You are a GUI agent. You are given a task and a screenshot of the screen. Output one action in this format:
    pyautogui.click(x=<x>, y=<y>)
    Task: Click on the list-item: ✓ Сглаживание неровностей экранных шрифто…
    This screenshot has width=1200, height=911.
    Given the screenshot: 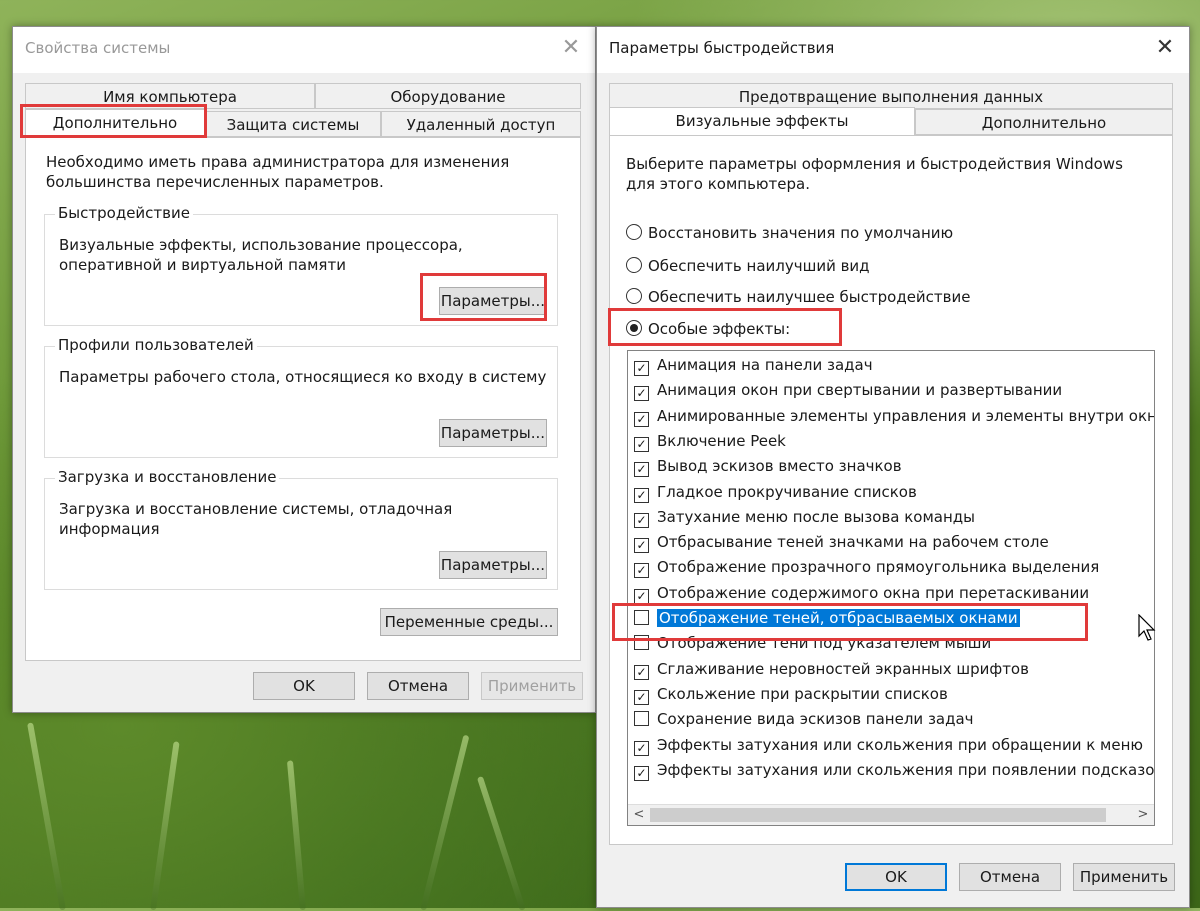 What is the action you would take?
    pyautogui.click(x=831, y=669)
    